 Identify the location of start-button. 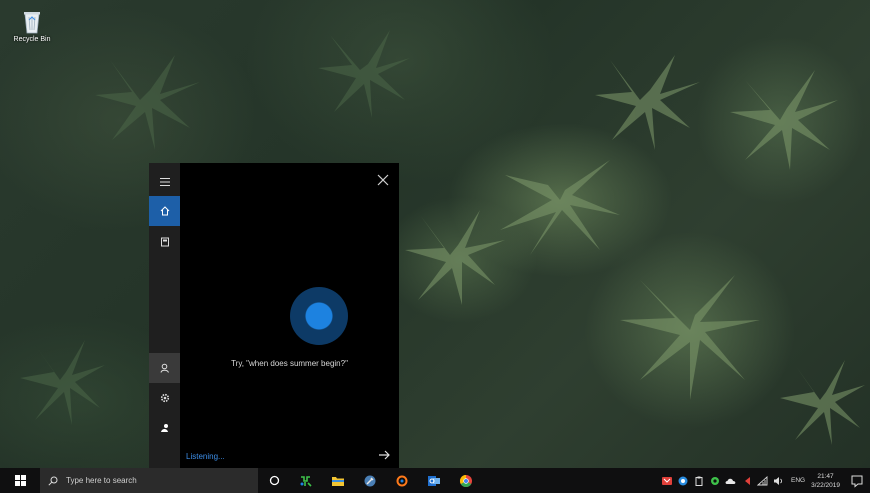
(20, 480).